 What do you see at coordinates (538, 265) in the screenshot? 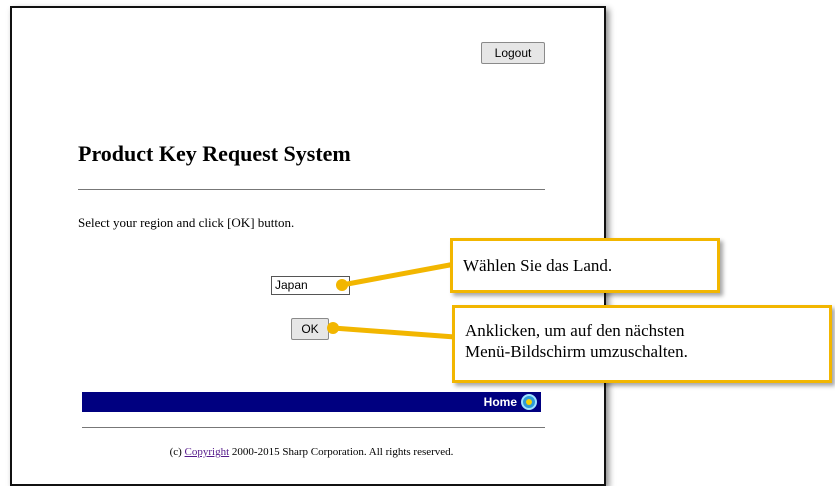
I see `callout-1-text: Wählen Sie das Land.` at bounding box center [538, 265].